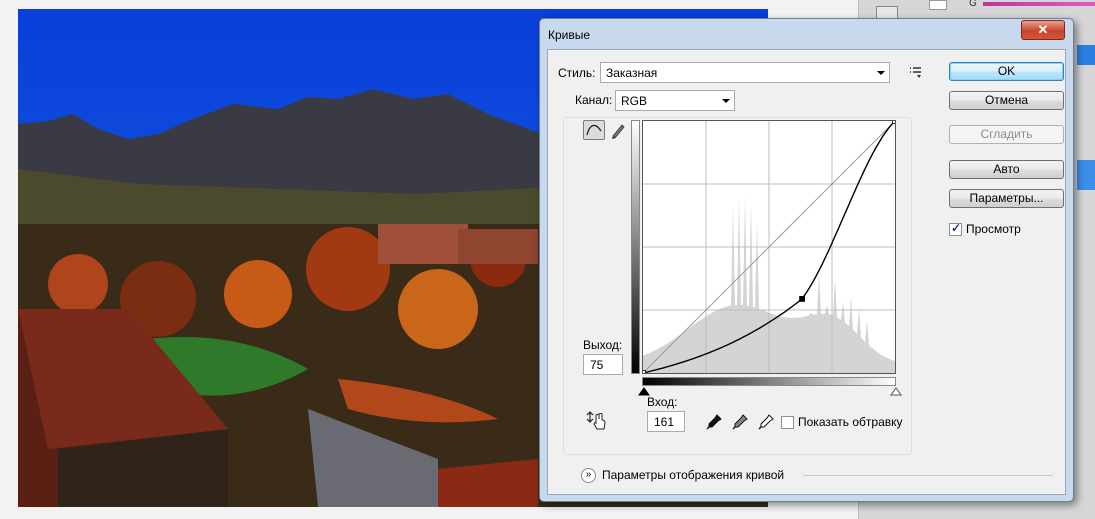 This screenshot has height=519, width=1095. Describe the element at coordinates (603, 345) in the screenshot. I see `output-label: Выход:` at that location.